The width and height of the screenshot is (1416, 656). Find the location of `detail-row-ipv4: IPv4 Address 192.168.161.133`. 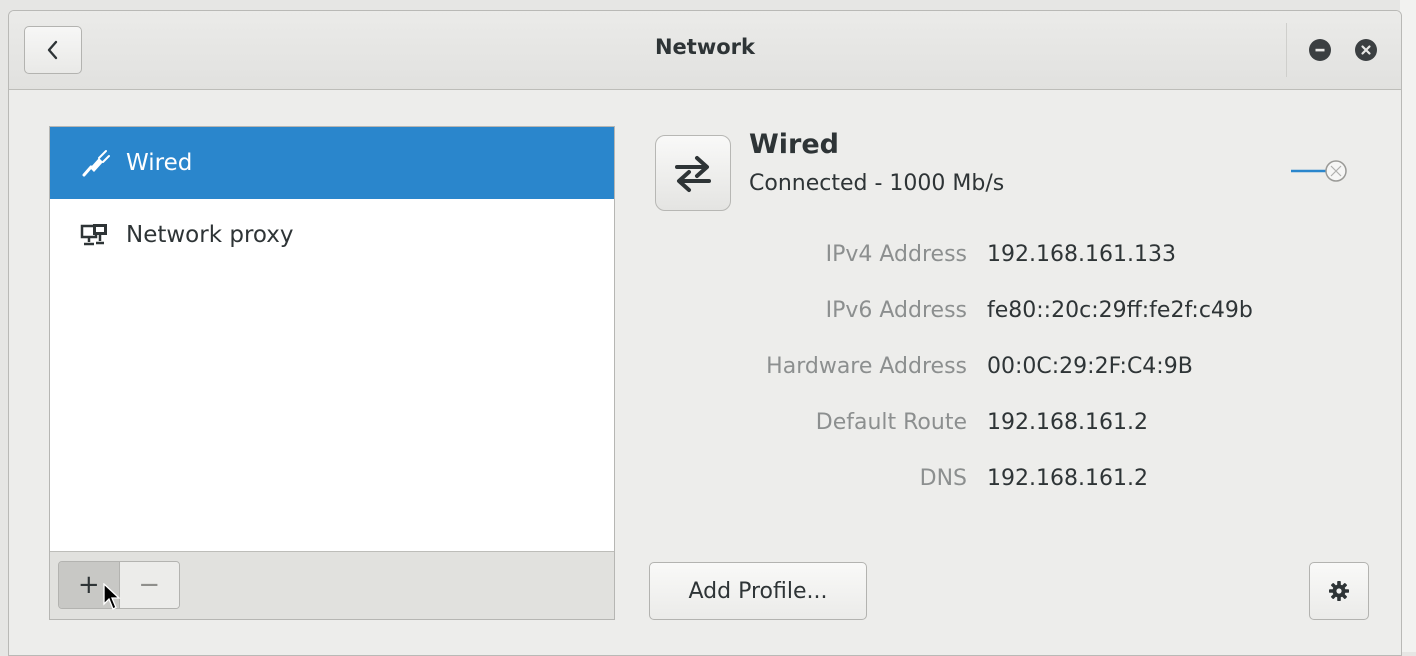

detail-row-ipv4: IPv4 Address 192.168.161.133 is located at coordinates (969, 259).